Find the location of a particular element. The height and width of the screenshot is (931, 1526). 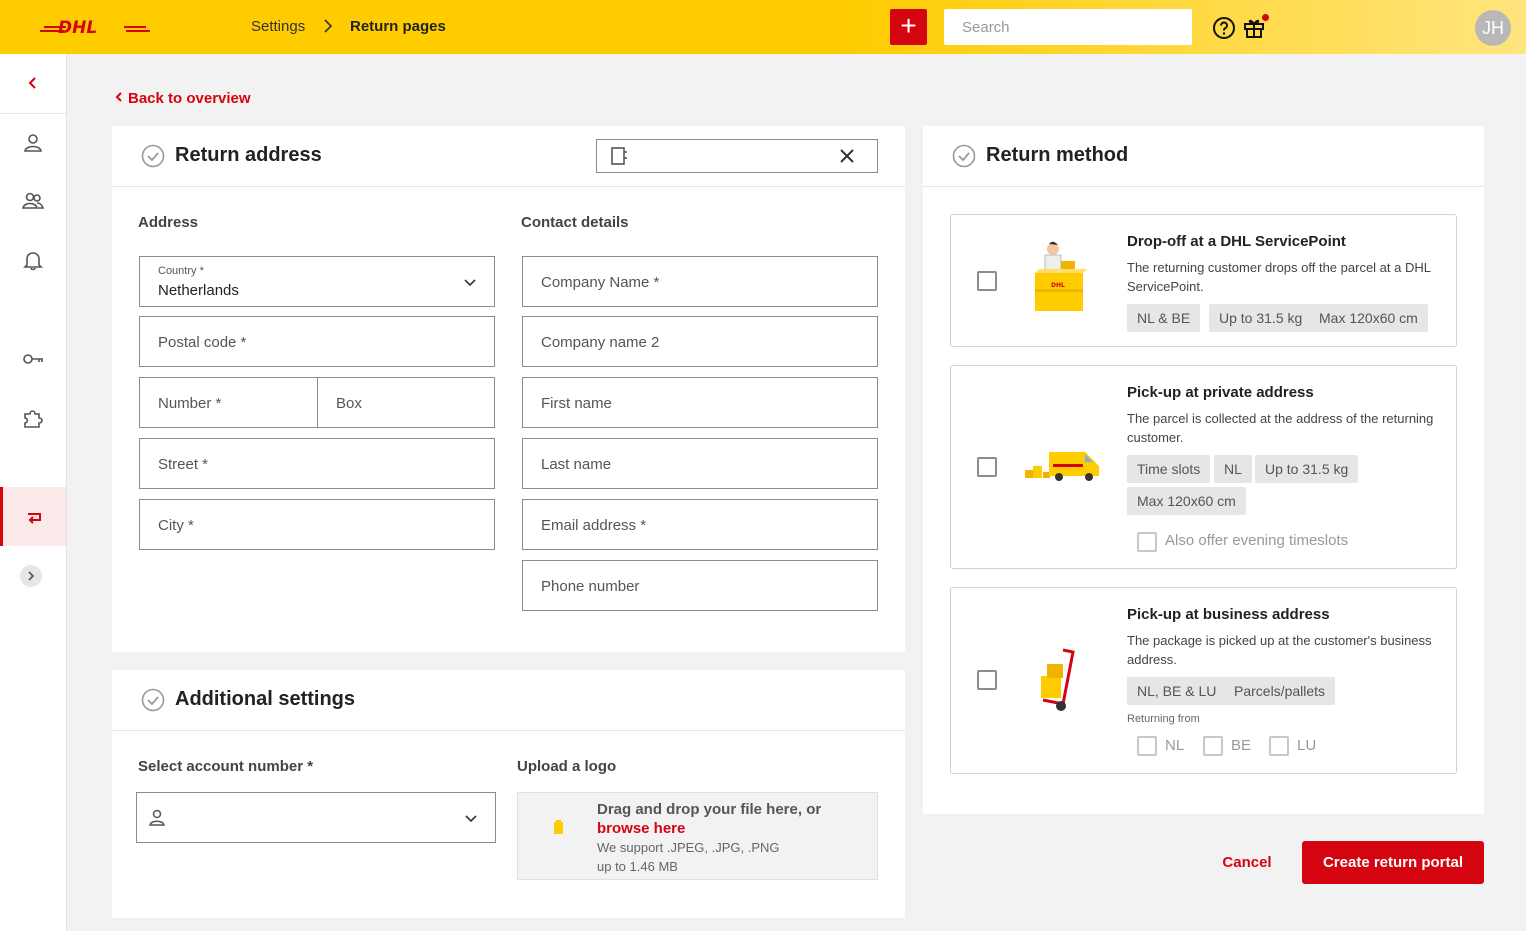

box-placeholder: Box is located at coordinates (349, 403).